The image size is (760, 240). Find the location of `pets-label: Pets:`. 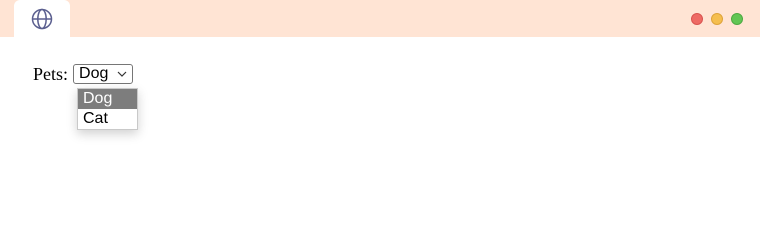

pets-label: Pets: is located at coordinates (51, 74).